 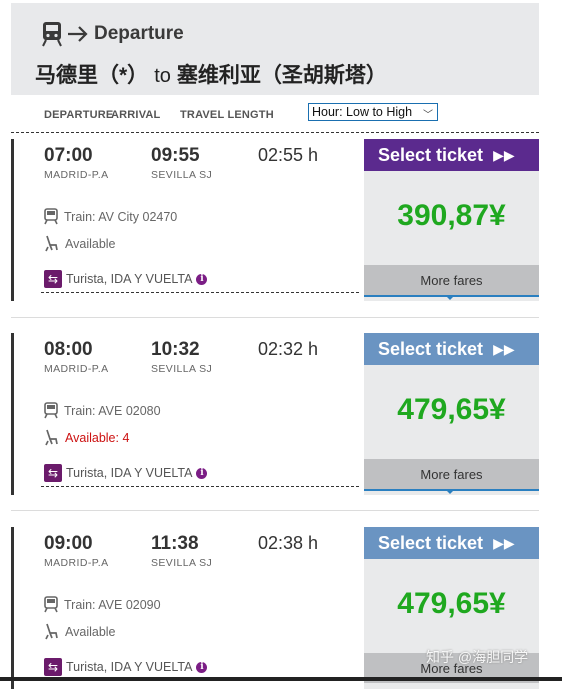 What do you see at coordinates (288, 155) in the screenshot?
I see `travel-duration: 02:55 h` at bounding box center [288, 155].